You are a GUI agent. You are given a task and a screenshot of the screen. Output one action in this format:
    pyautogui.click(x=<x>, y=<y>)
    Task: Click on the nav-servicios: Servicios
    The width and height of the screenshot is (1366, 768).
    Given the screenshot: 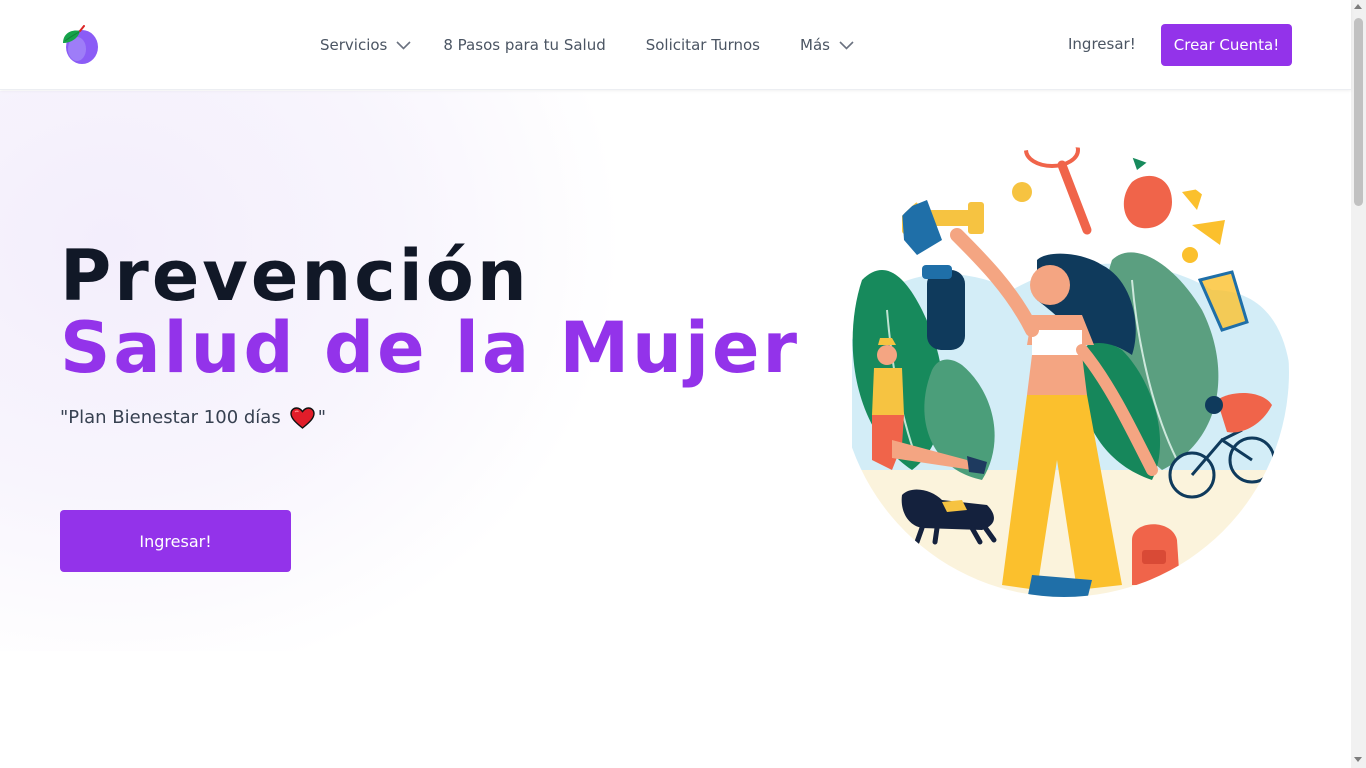 What is the action you would take?
    pyautogui.click(x=365, y=45)
    